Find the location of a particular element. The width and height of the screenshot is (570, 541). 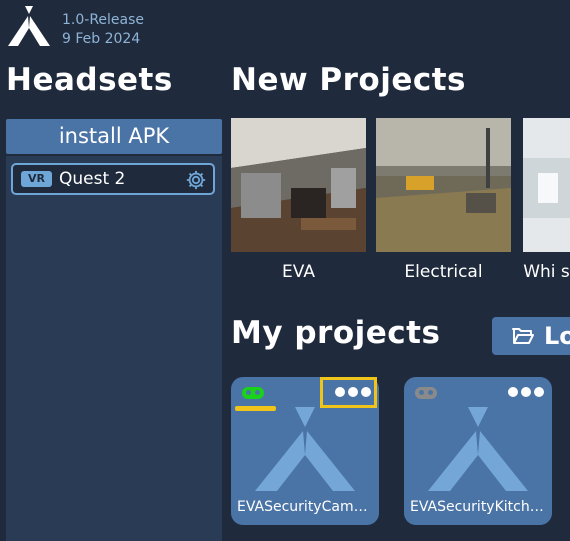

template-label-eva: EVA is located at coordinates (298, 272).